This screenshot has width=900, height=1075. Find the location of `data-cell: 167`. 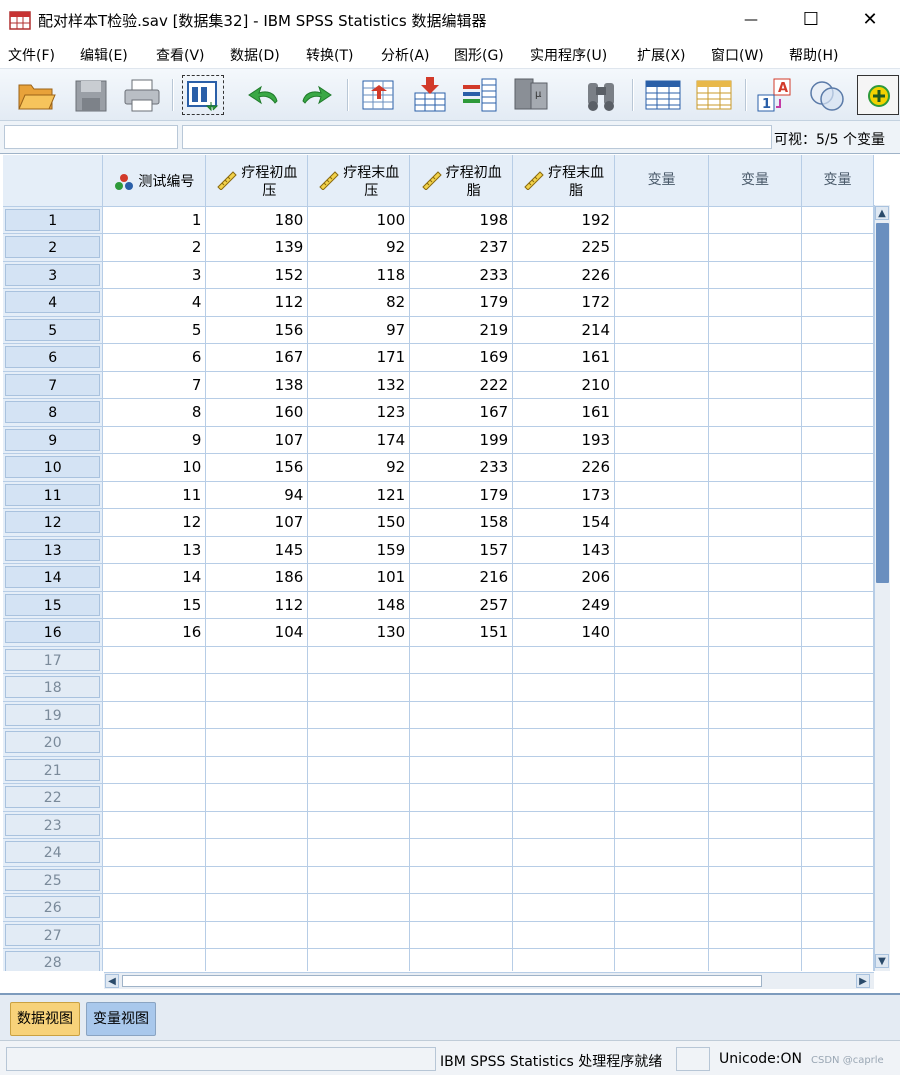

data-cell: 167 is located at coordinates (461, 412).